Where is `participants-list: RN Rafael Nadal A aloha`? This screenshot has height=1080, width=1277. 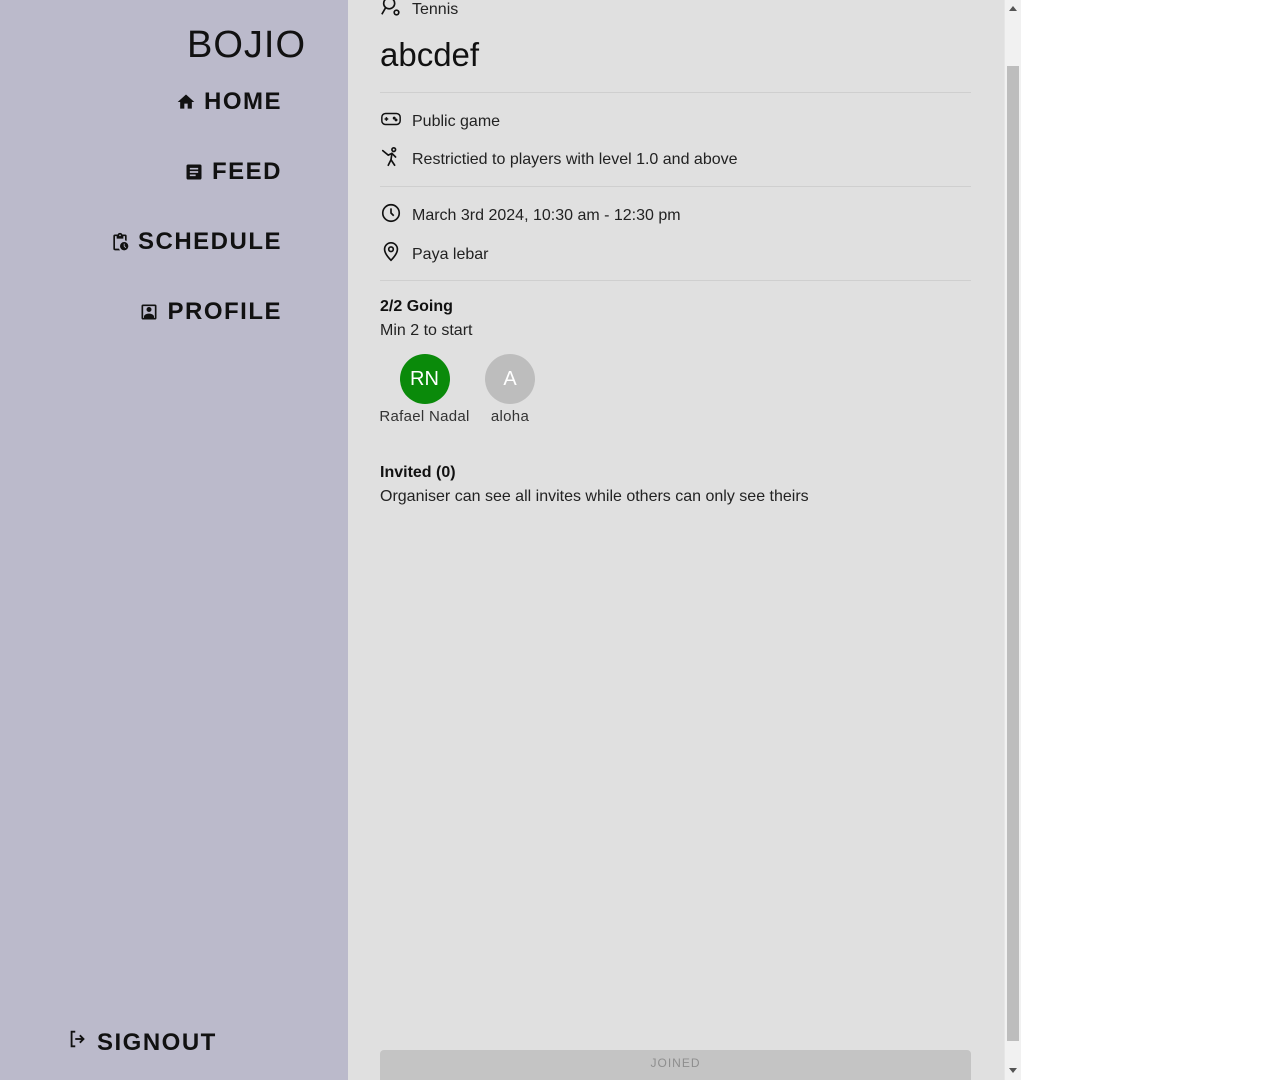
participants-list: RN Rafael Nadal A aloha is located at coordinates (457, 389).